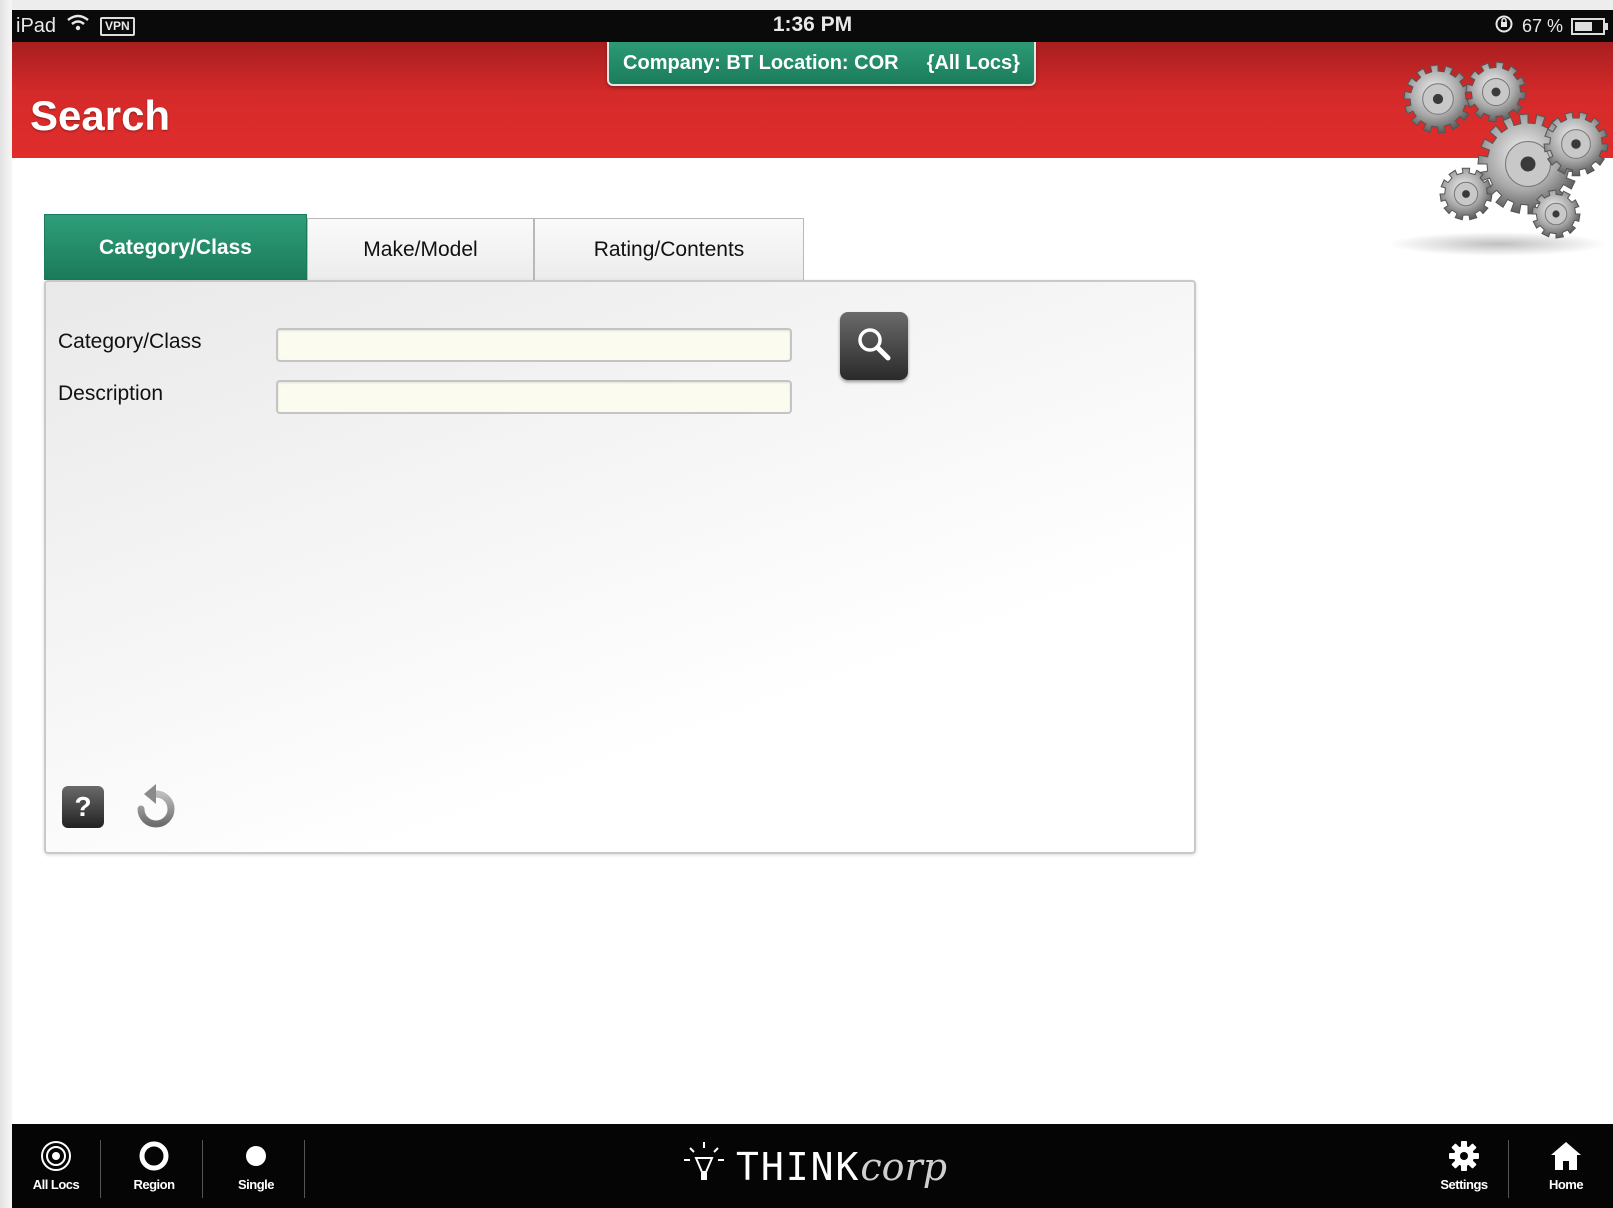 This screenshot has height=1208, width=1613. I want to click on all-locs-label: All Locs, so click(56, 1184).